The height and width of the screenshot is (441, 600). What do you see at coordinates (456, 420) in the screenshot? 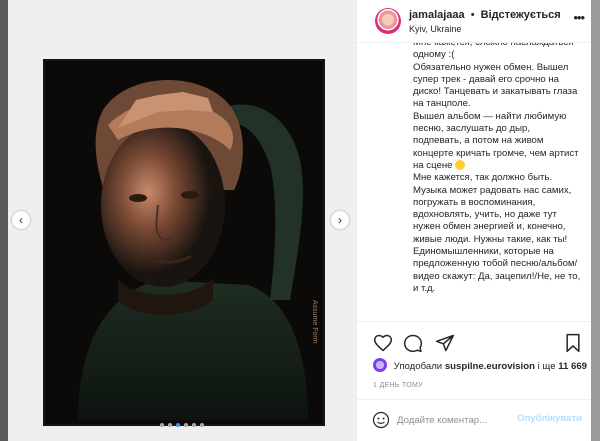
I see `comment-input` at bounding box center [456, 420].